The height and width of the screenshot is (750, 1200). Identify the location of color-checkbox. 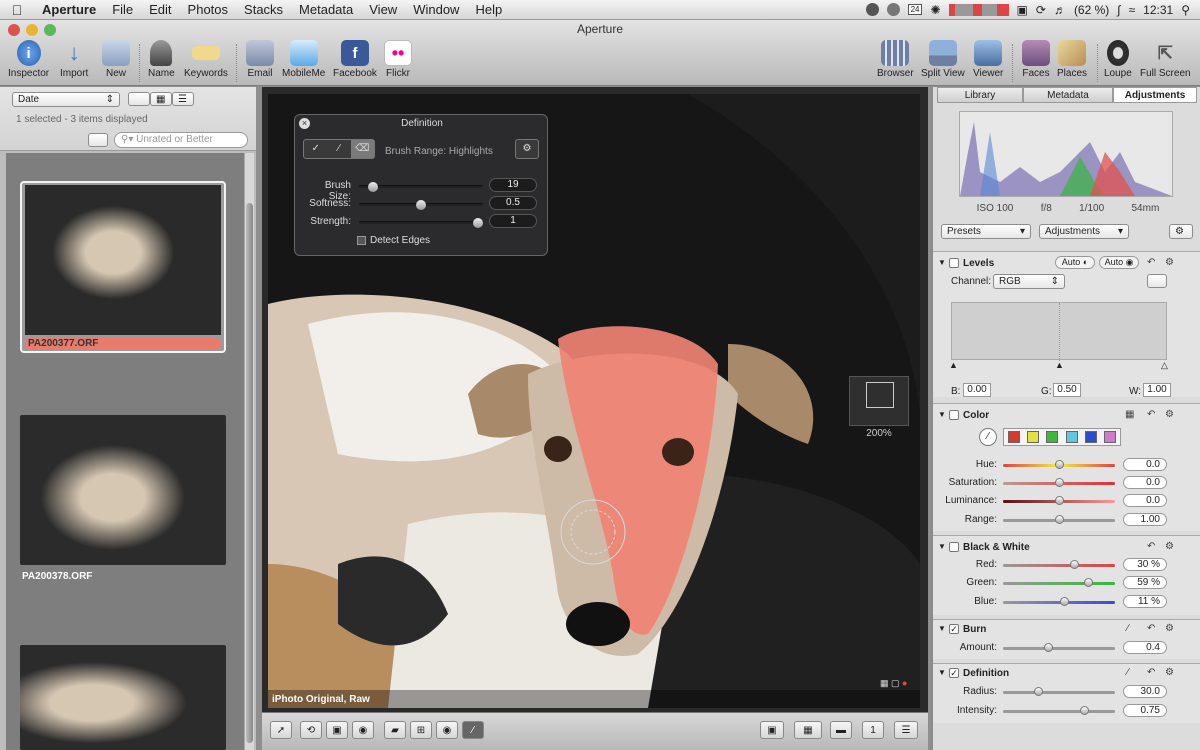
(954, 415).